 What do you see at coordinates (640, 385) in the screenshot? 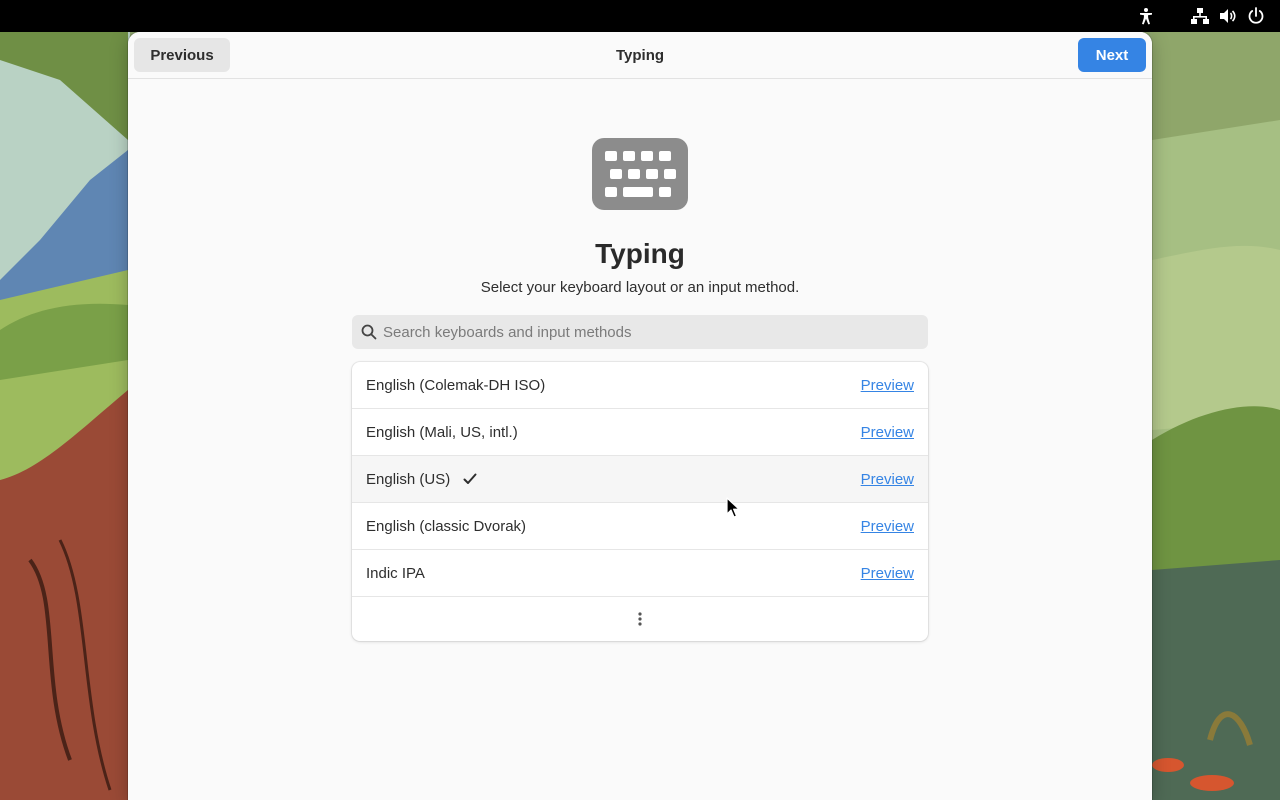
I see `layout-row: English (Colemak-DH ISO) Preview` at bounding box center [640, 385].